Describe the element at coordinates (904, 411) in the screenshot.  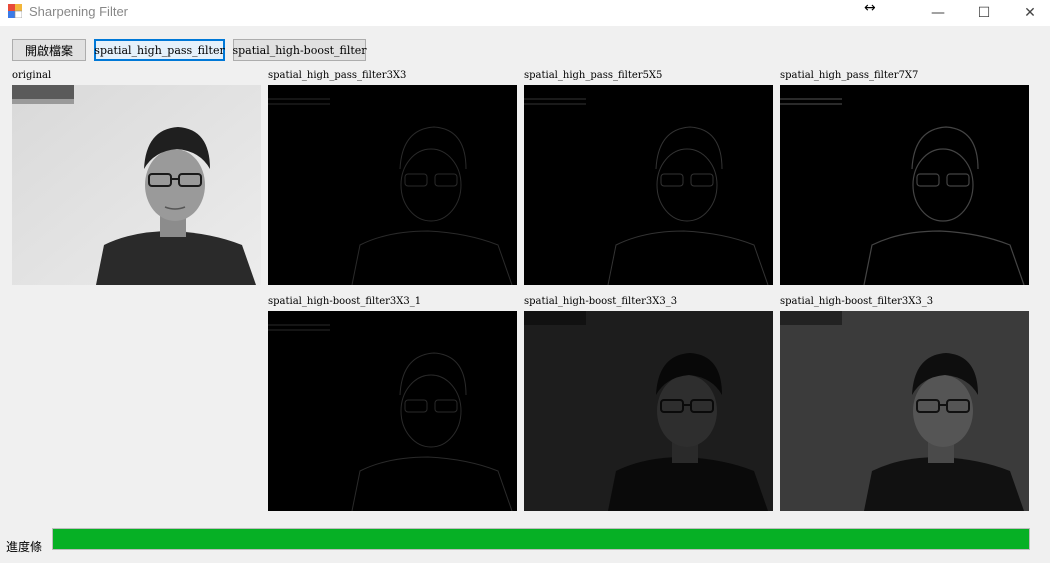
I see `high-boost-3-image` at that location.